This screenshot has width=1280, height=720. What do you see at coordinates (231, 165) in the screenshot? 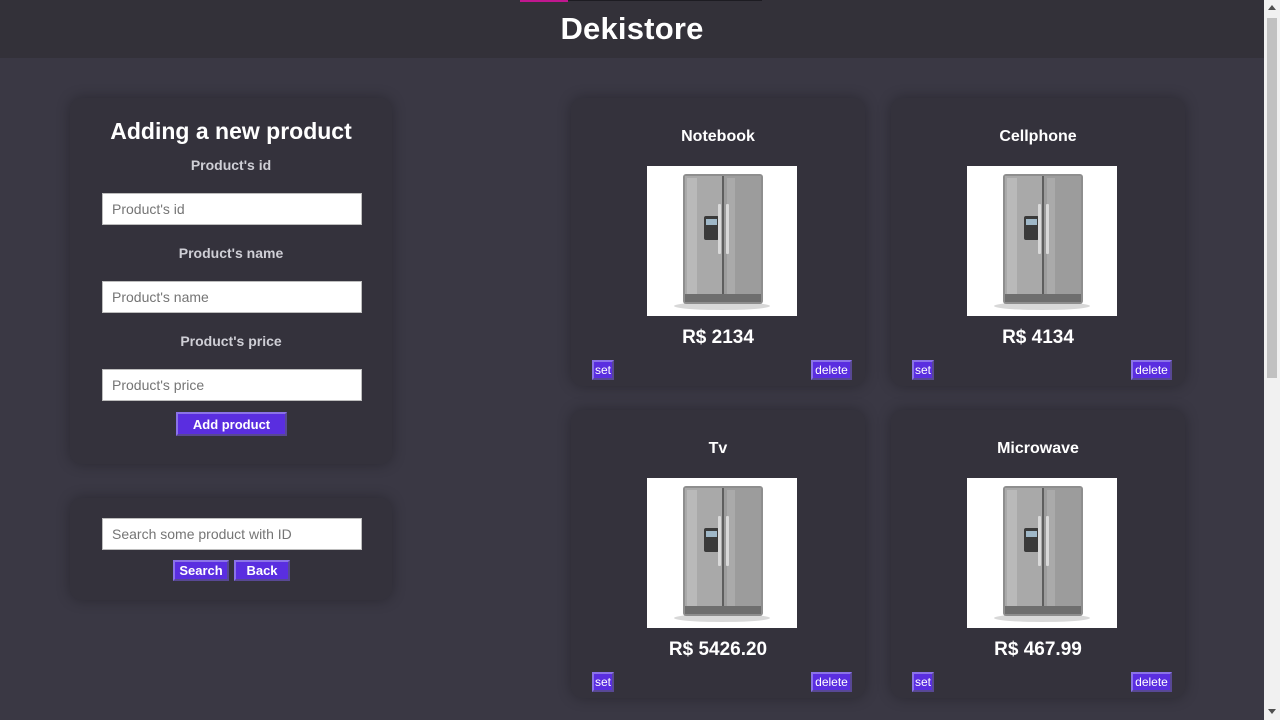
I see `product-id-label: Product's id` at bounding box center [231, 165].